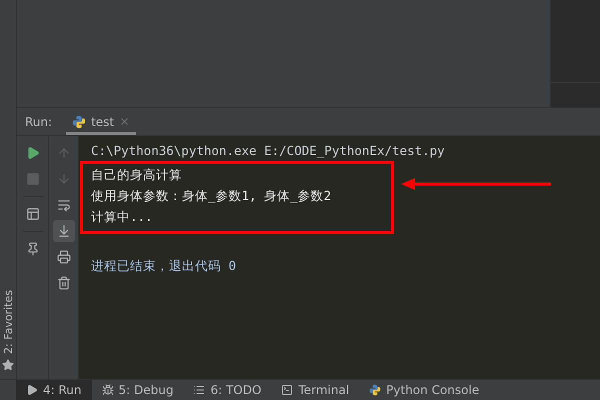 The width and height of the screenshot is (600, 400). What do you see at coordinates (63, 153) in the screenshot?
I see `up-arrow-icon` at bounding box center [63, 153].